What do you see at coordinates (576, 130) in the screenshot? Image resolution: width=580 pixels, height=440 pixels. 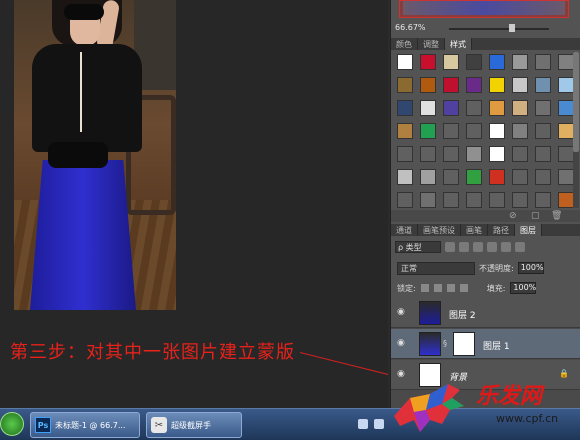 I see `styles-scrollbar` at bounding box center [576, 130].